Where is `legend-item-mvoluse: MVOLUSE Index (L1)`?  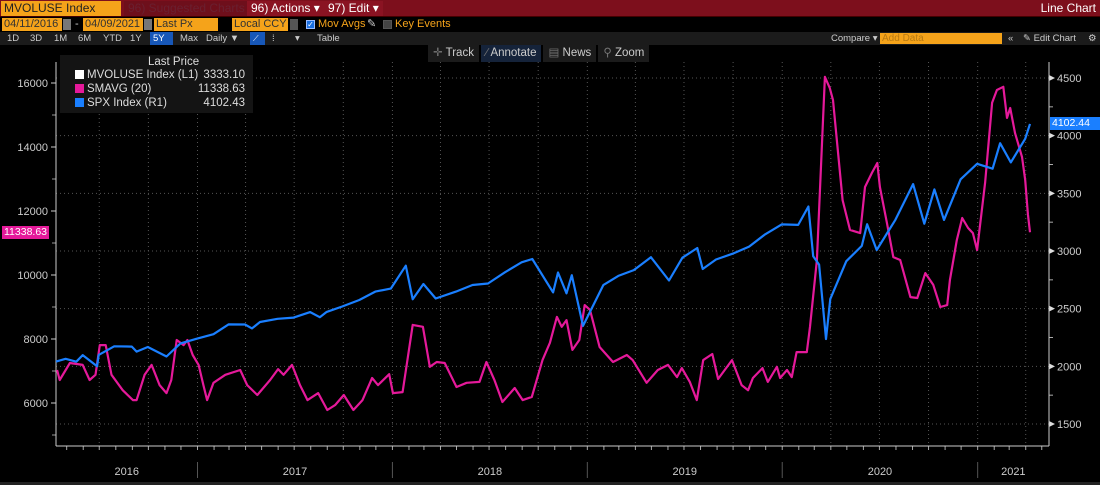
legend-item-mvoluse: MVOLUSE Index (L1) is located at coordinates (136, 75).